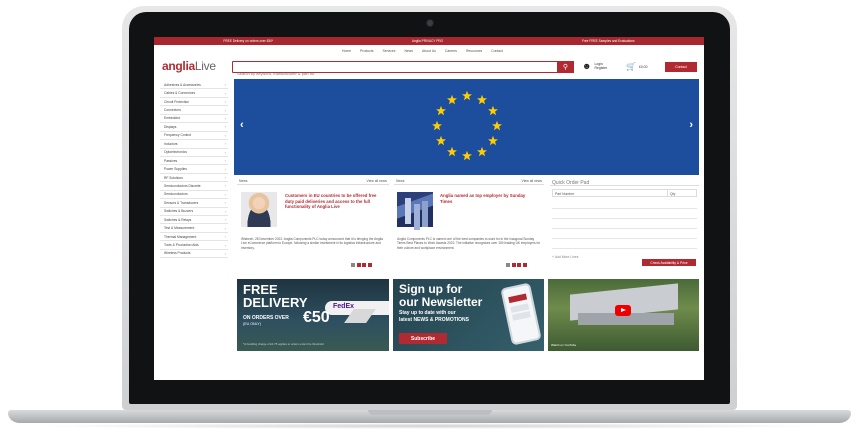 This screenshot has width=859, height=432. I want to click on news-thumbnail-city, so click(415, 209).